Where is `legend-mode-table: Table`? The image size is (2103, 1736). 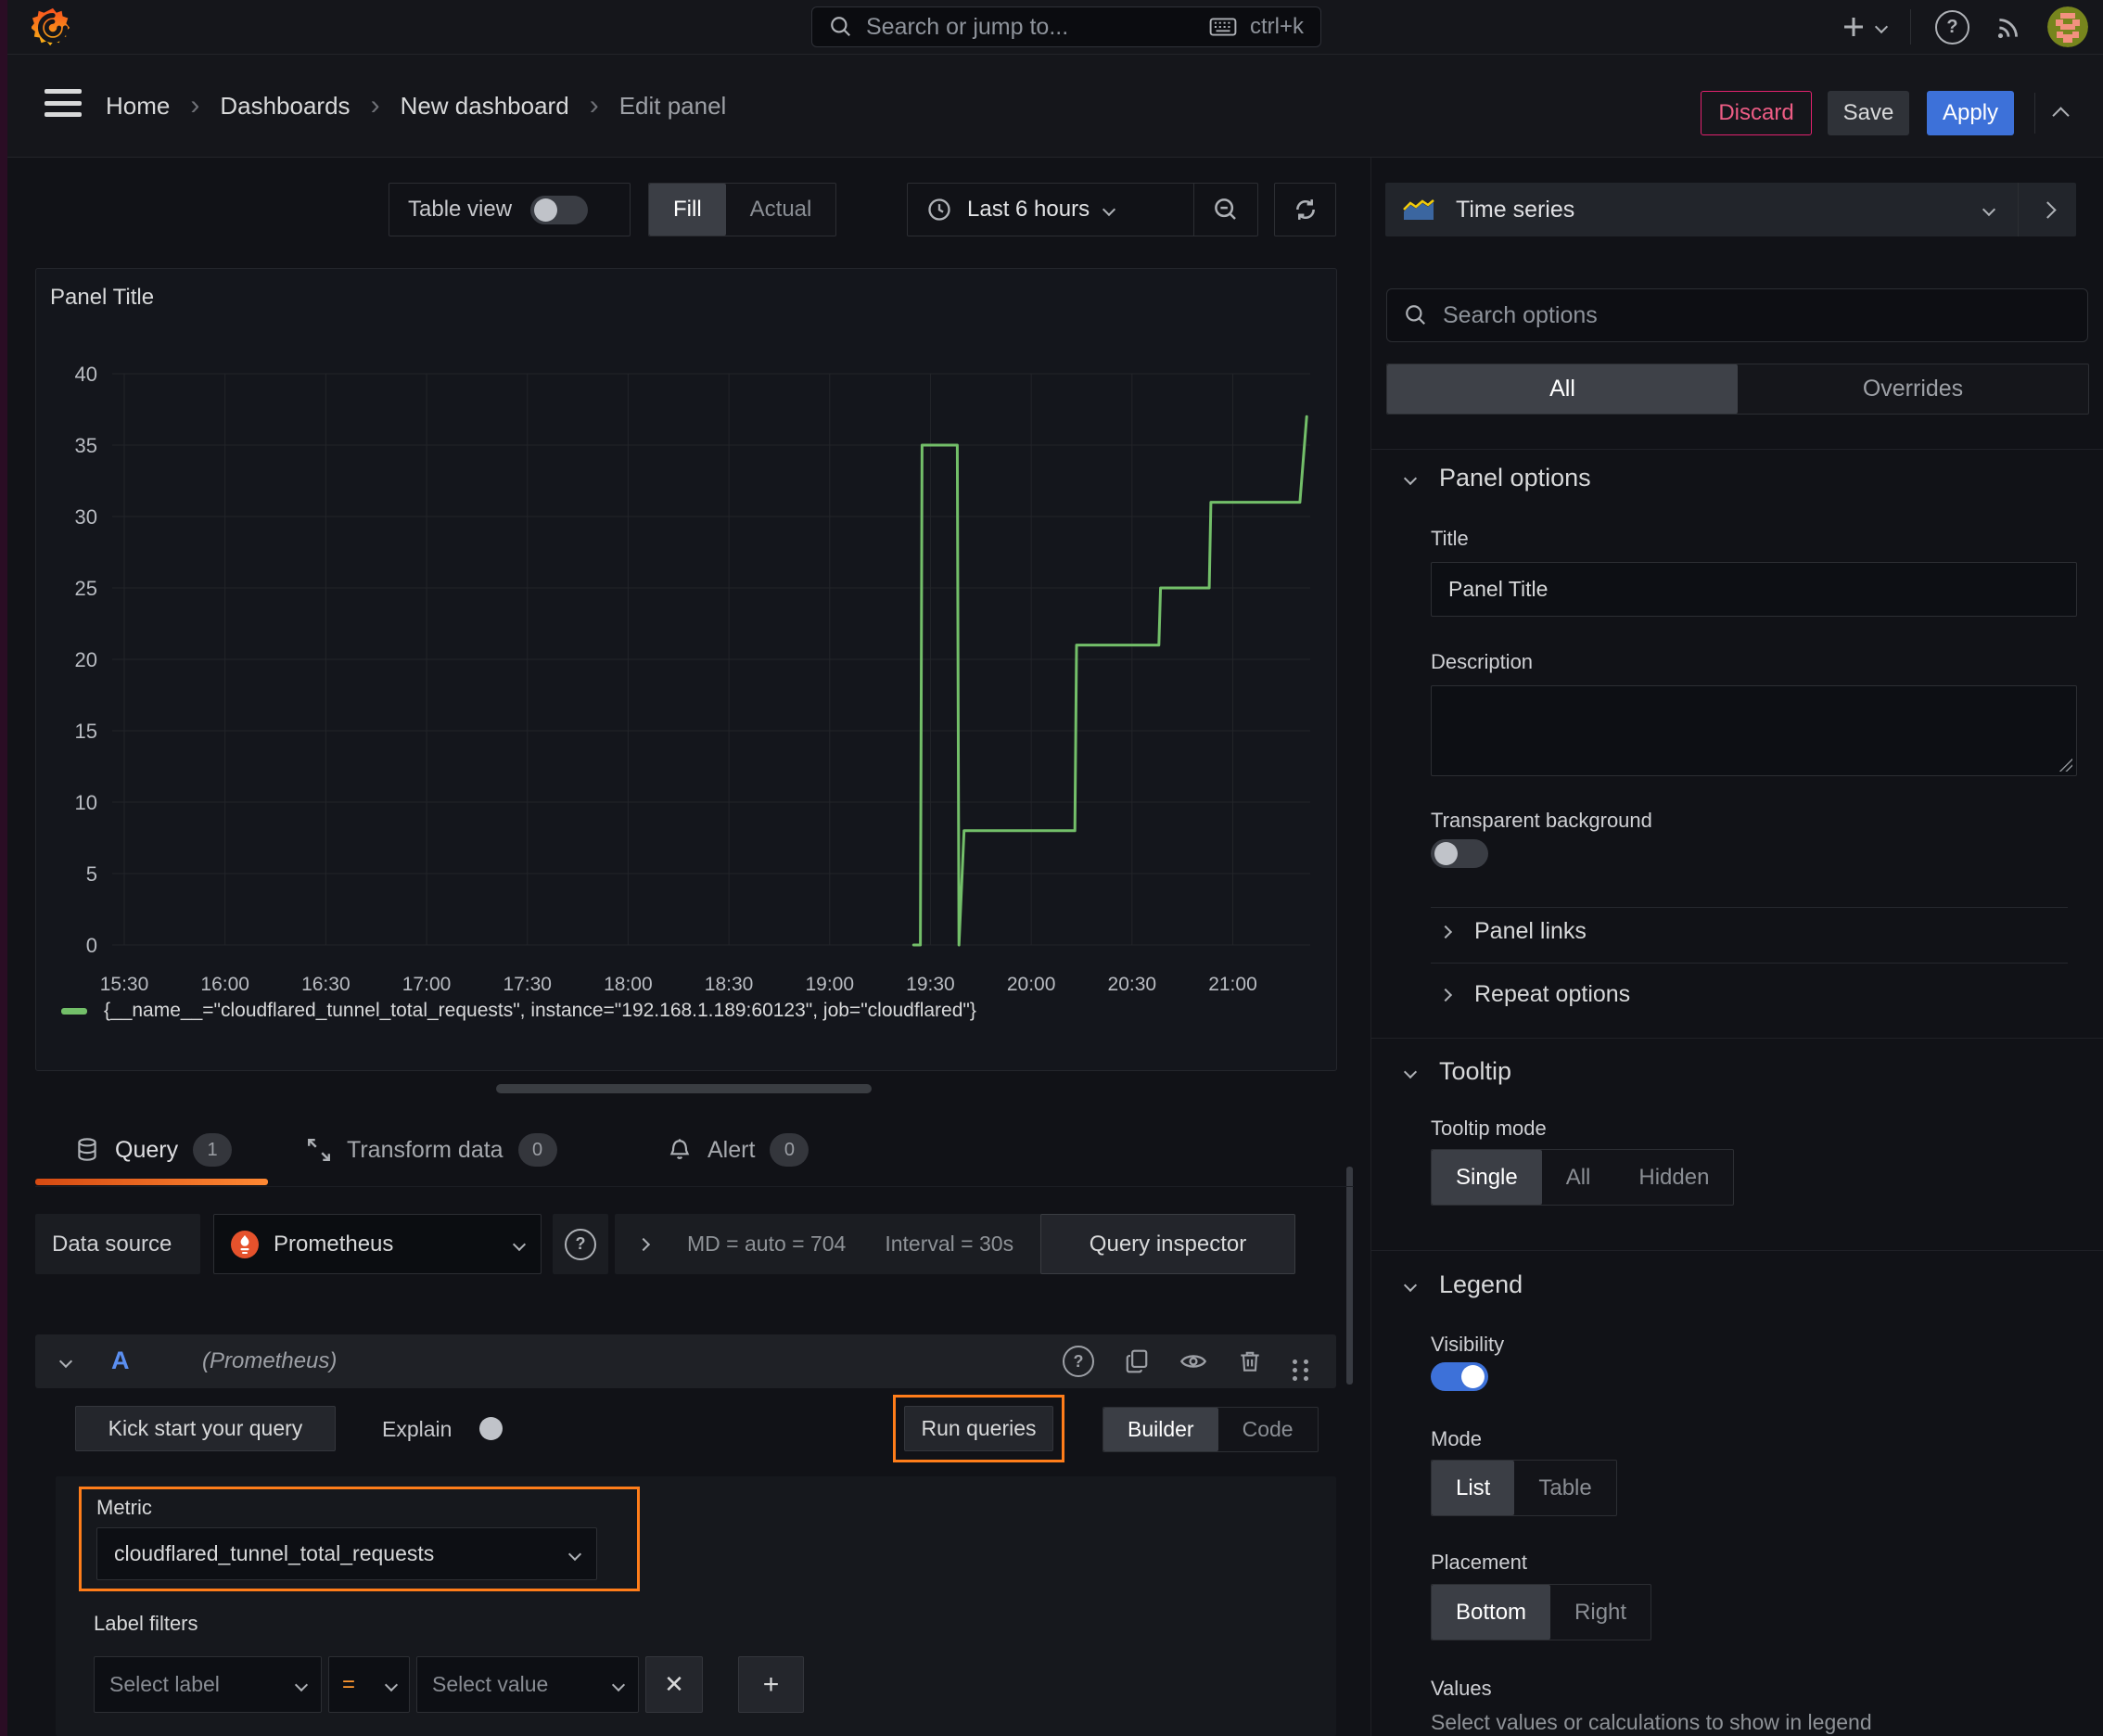
legend-mode-table: Table is located at coordinates (1564, 1488).